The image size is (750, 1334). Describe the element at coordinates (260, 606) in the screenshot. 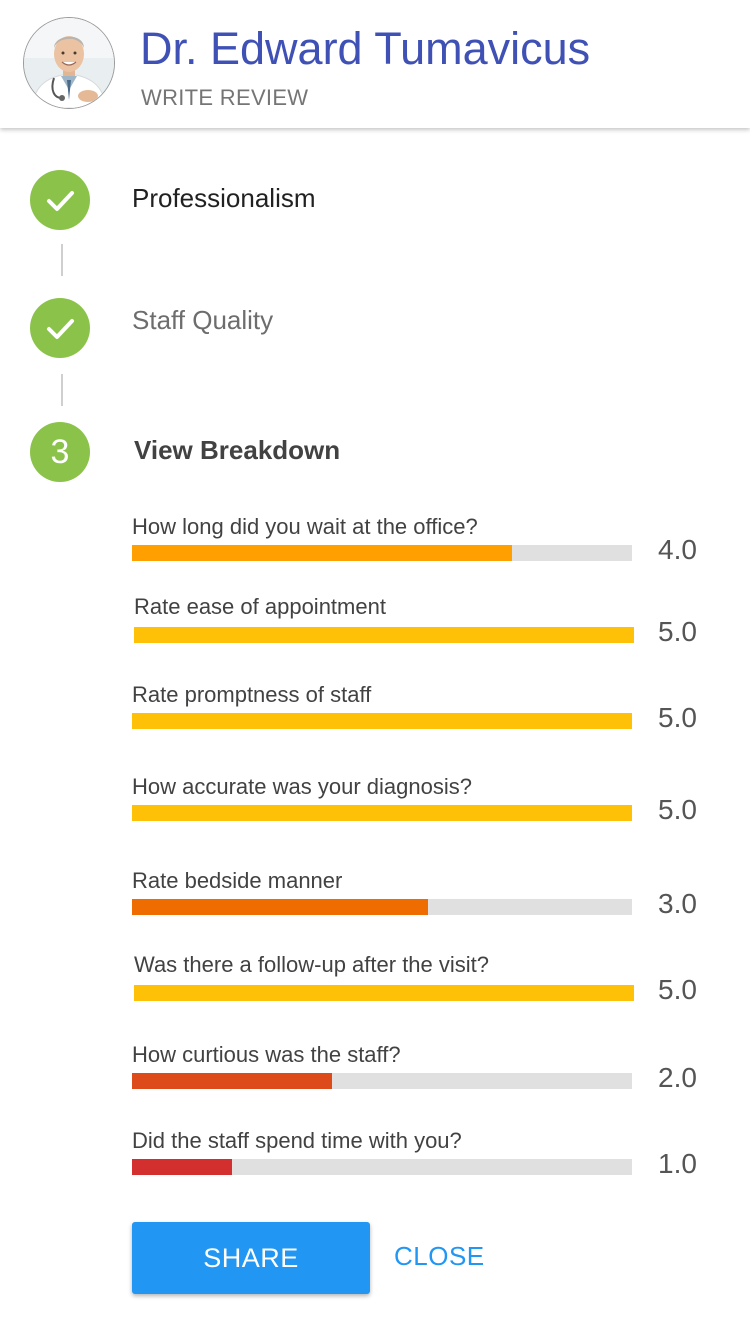

I see `rating-label-appointment-ease: Rate ease of appointment` at that location.